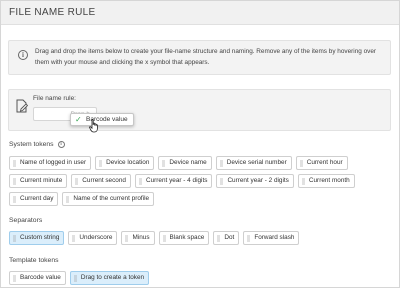 The image size is (400, 288). What do you see at coordinates (104, 180) in the screenshot?
I see `token-label: Current second` at bounding box center [104, 180].